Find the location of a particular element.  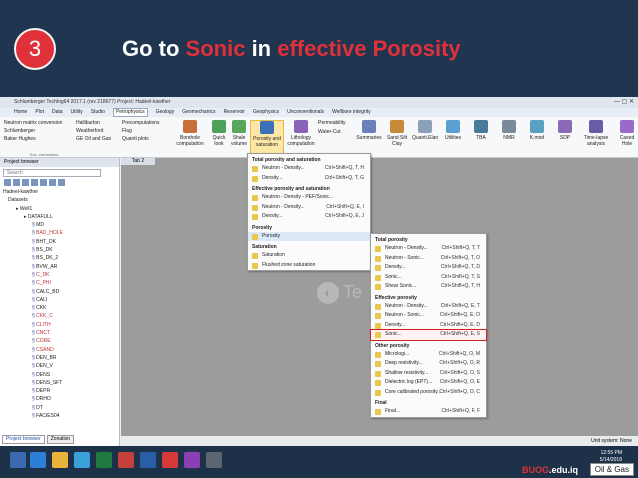

ribbon-item: Neutron matrix conversion is located at coordinates (33, 123).